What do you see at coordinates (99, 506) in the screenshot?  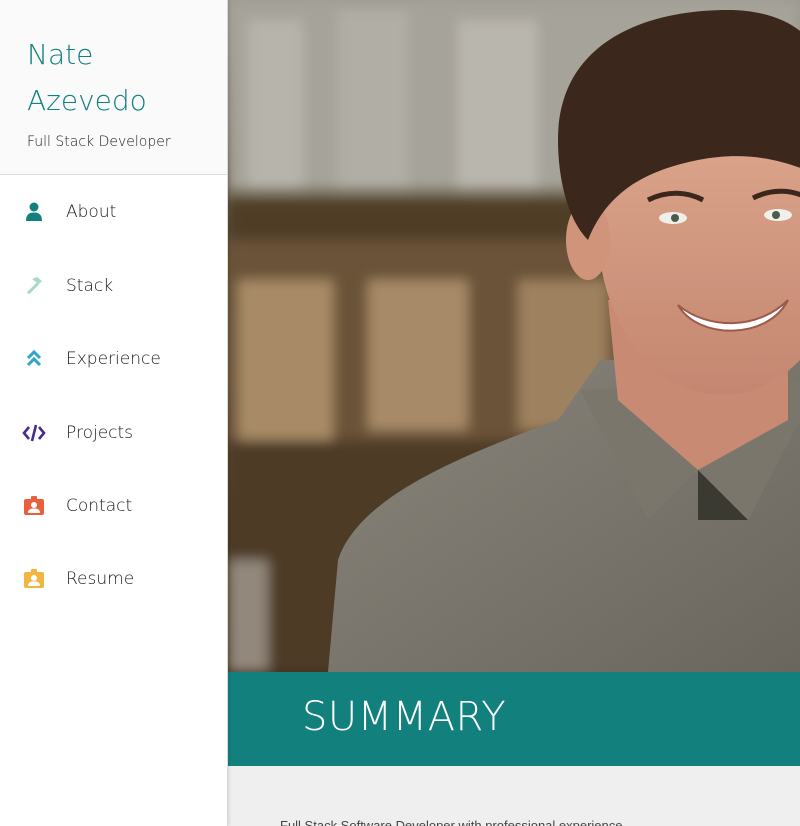 I see `sidebar-item-label: Contact` at bounding box center [99, 506].